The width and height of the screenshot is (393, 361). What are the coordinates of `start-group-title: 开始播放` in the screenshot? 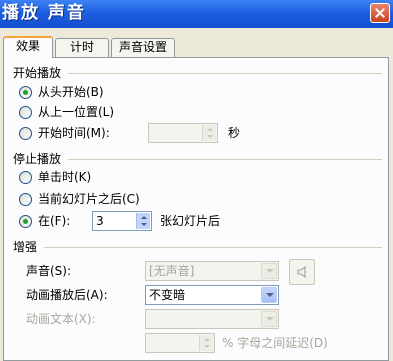 It's located at (37, 73).